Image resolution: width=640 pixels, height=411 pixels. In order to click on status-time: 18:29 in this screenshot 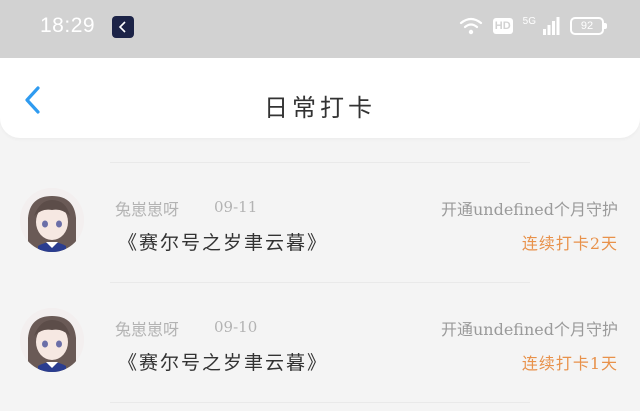, I will do `click(68, 25)`.